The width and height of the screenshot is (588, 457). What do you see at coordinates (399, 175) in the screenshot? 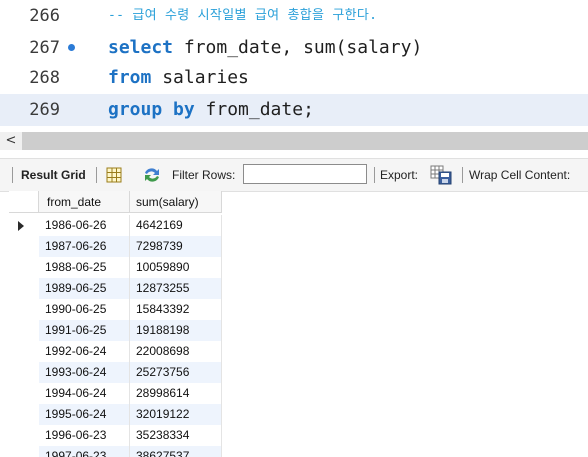
I see `export-label: Export:` at bounding box center [399, 175].